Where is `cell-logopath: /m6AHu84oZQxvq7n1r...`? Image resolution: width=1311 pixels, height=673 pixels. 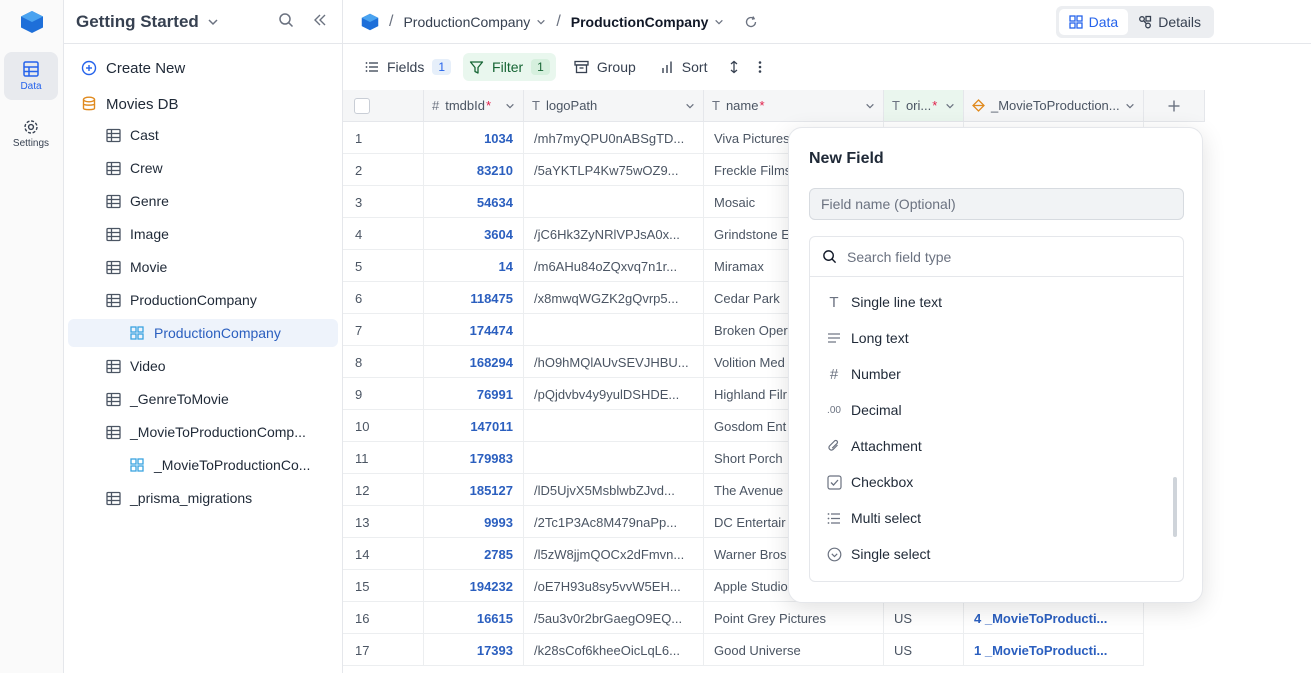
cell-logopath: /m6AHu84oZQxvq7n1r... is located at coordinates (614, 266).